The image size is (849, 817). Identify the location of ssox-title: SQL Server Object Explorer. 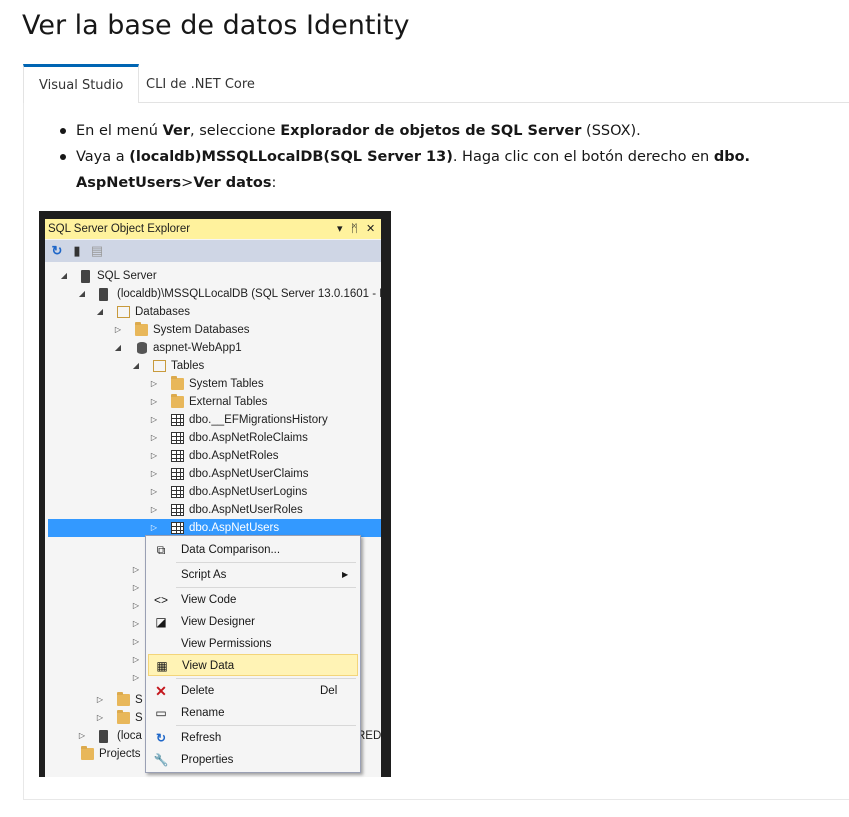
(119, 229).